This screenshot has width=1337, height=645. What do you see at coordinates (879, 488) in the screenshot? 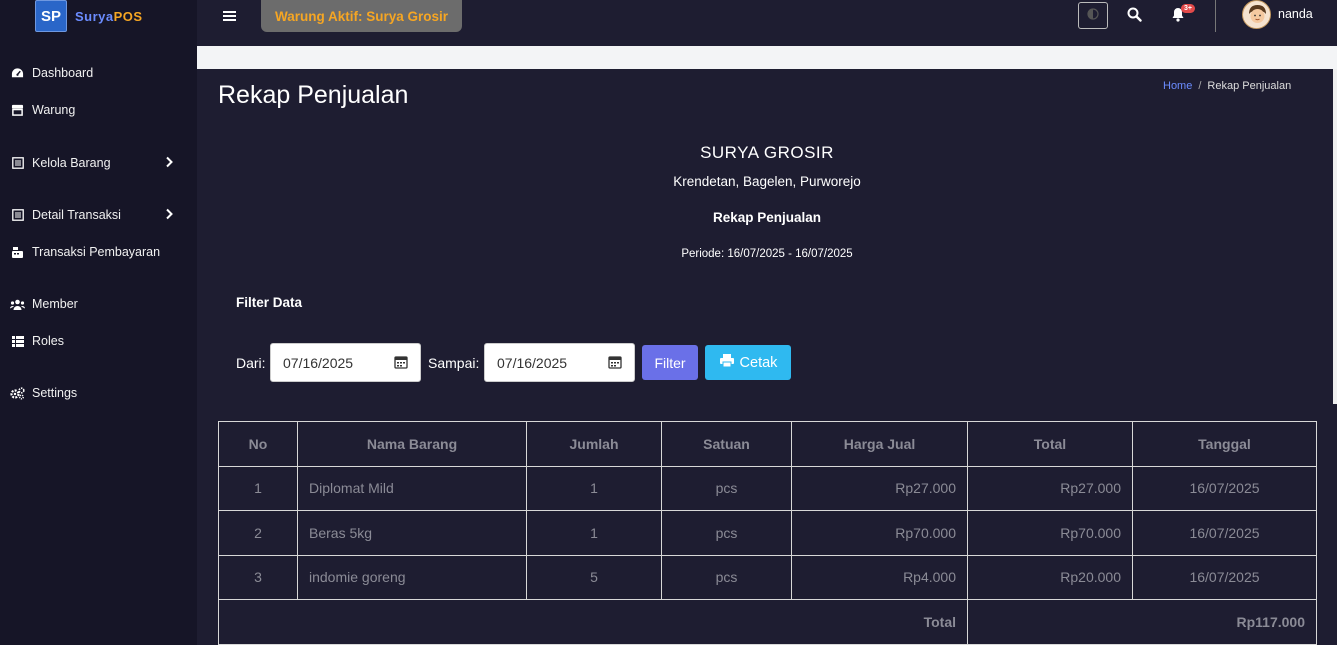
I see `cell-harga-jual: Rp27.000` at bounding box center [879, 488].